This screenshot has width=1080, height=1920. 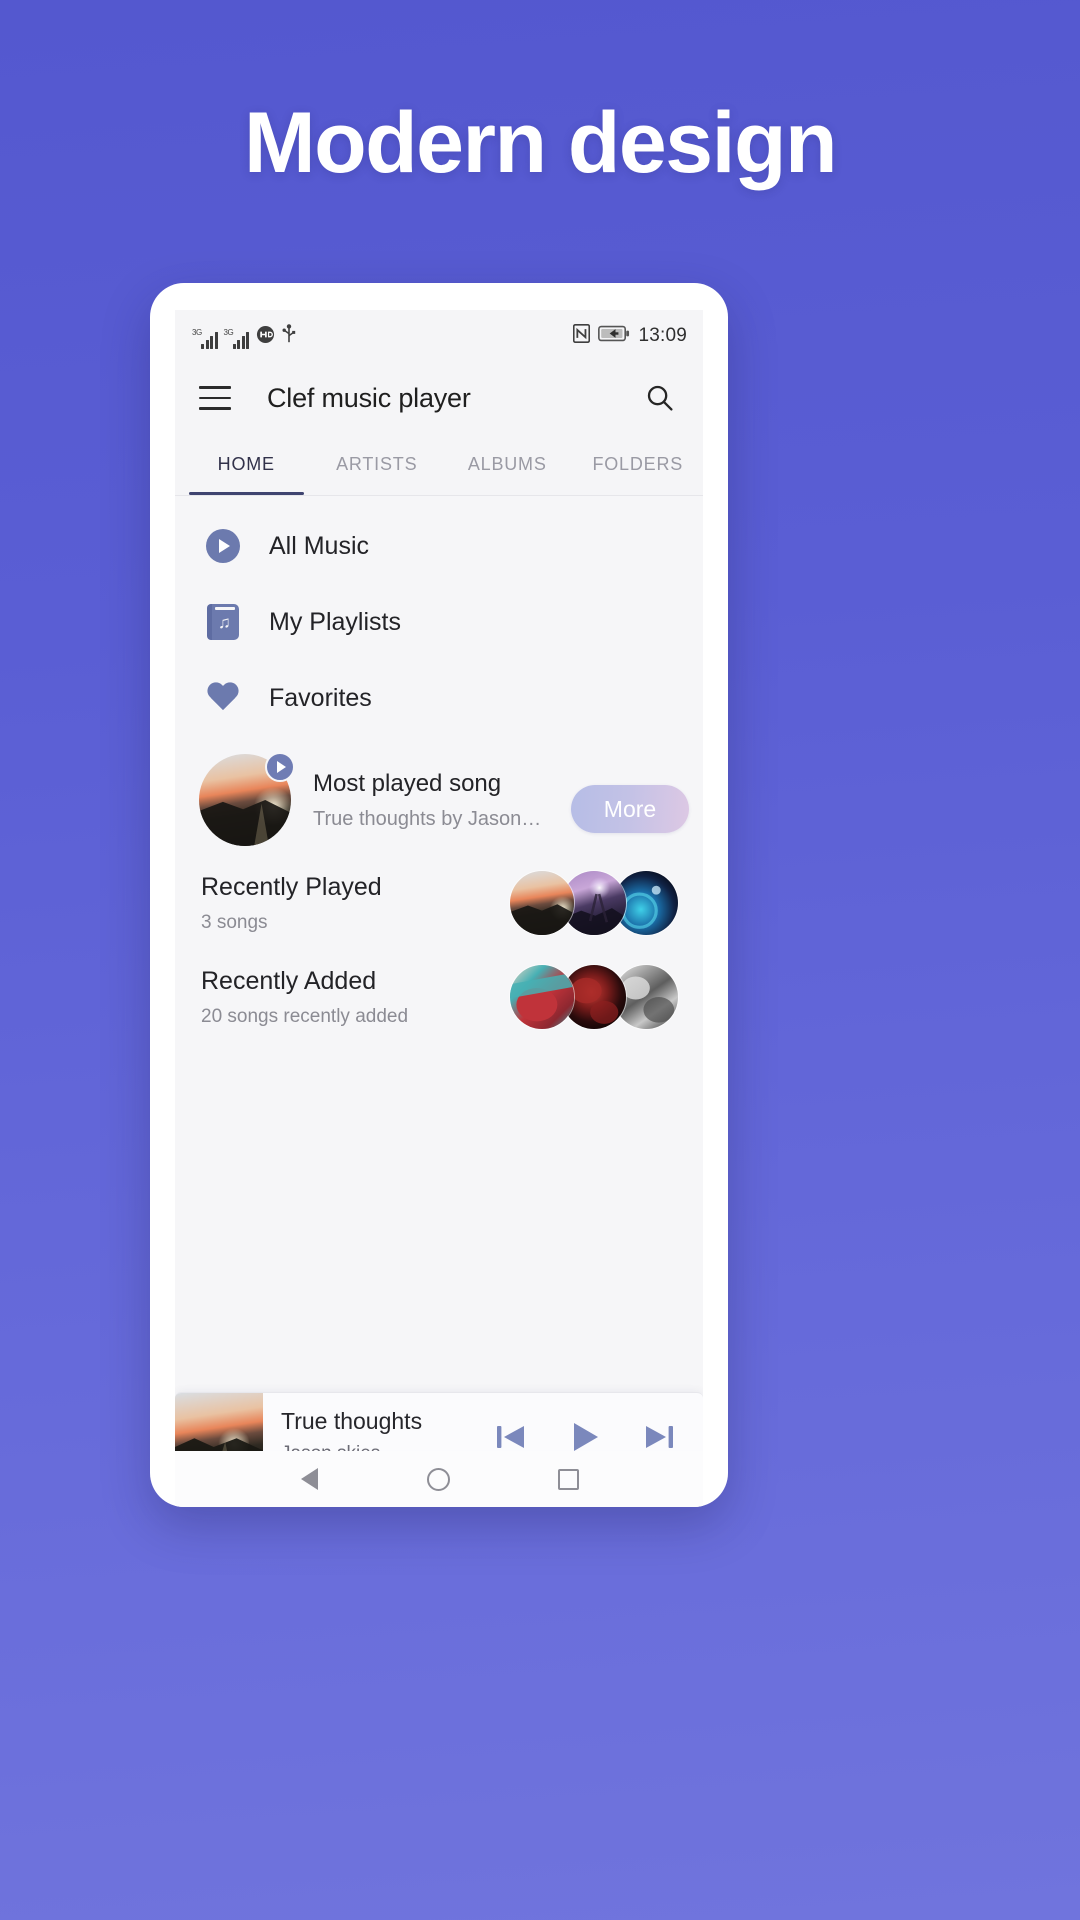 I want to click on playlist-book-icon: ♫, so click(x=223, y=622).